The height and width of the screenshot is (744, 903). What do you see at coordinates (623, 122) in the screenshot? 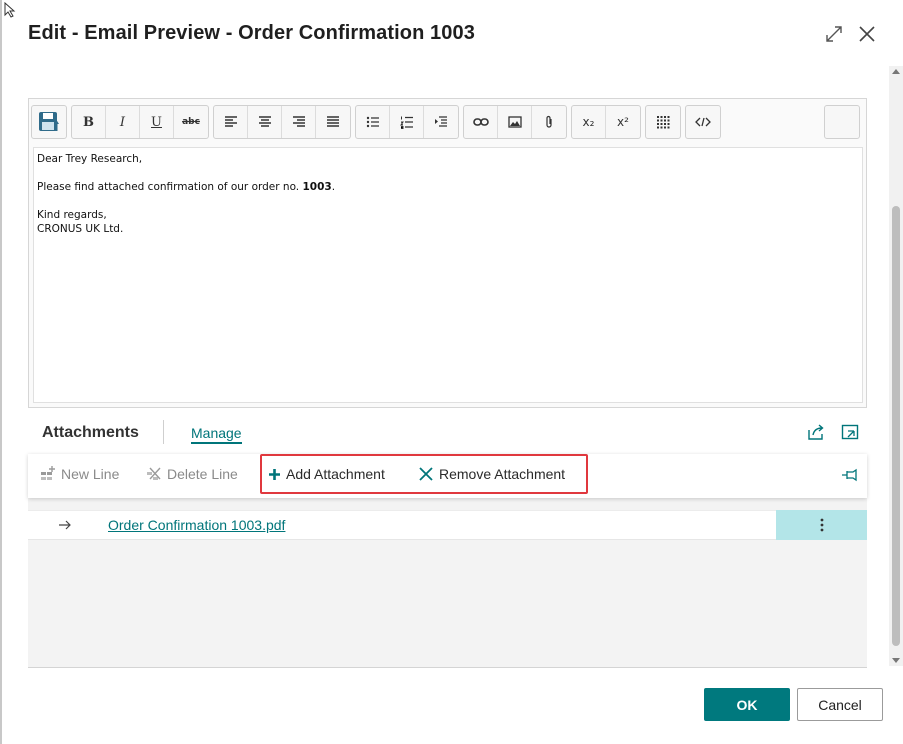
I see `superscript-button: x²` at bounding box center [623, 122].